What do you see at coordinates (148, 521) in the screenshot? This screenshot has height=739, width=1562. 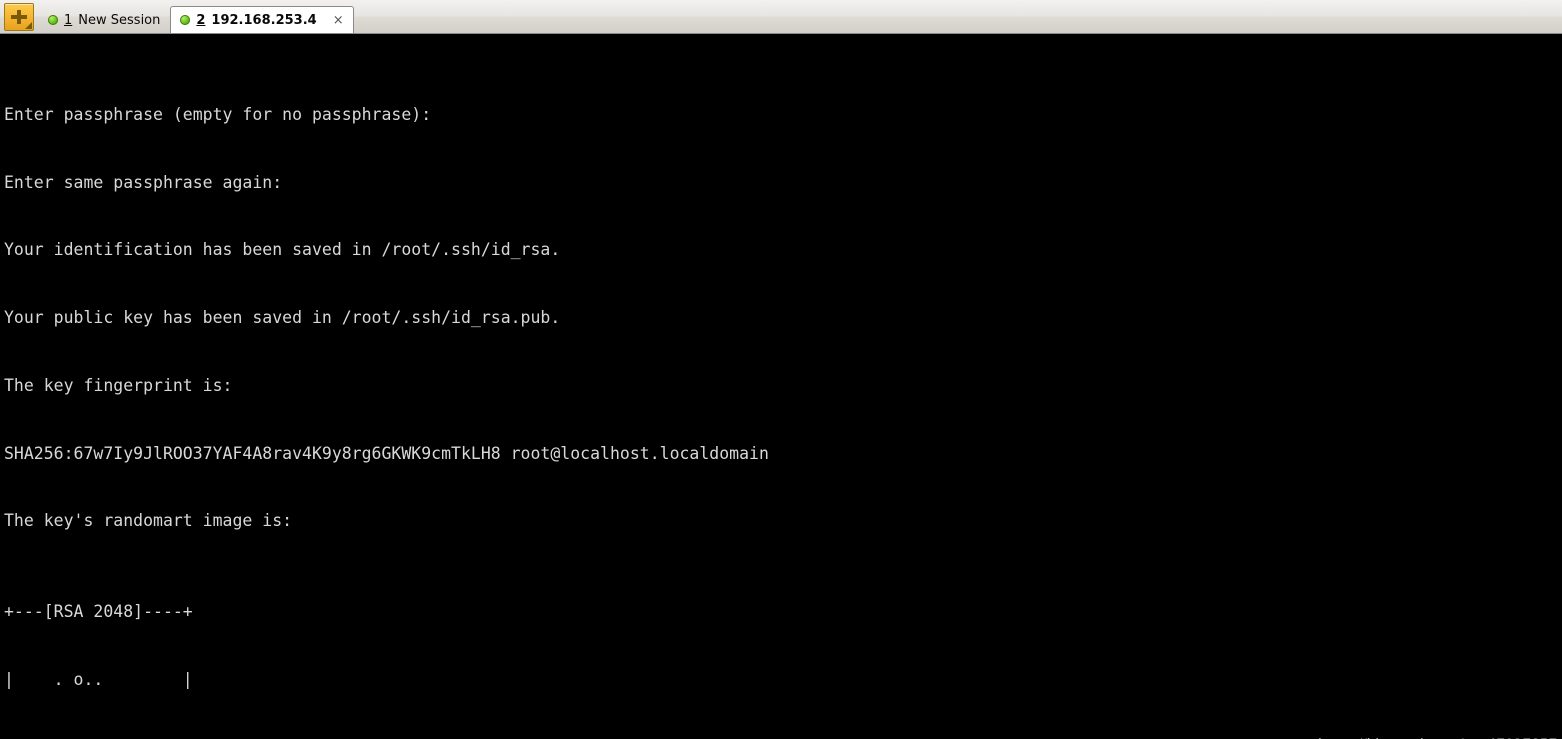 I see `terminal-line: The key's randomart image is:` at bounding box center [148, 521].